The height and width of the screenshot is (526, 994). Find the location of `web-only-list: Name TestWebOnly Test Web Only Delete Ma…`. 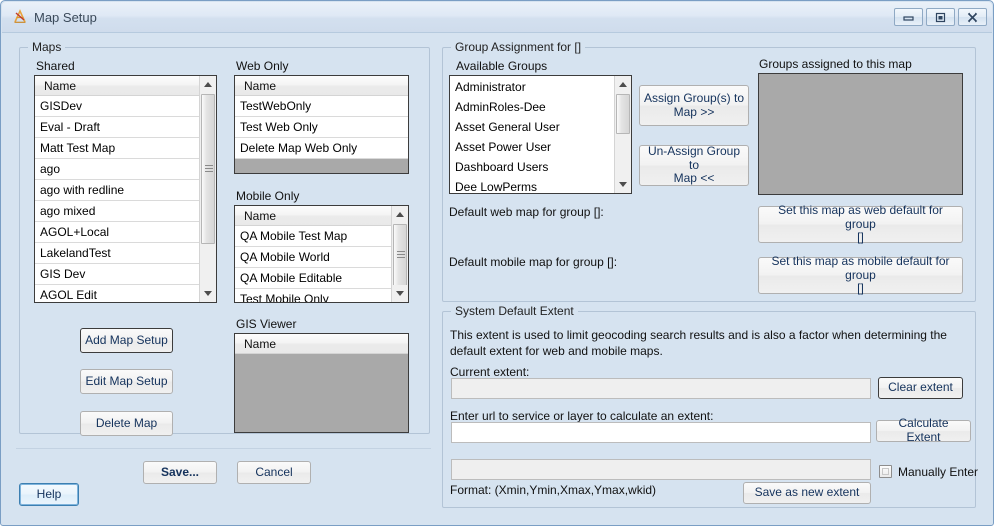

web-only-list: Name TestWebOnly Test Web Only Delete Ma… is located at coordinates (321, 124).